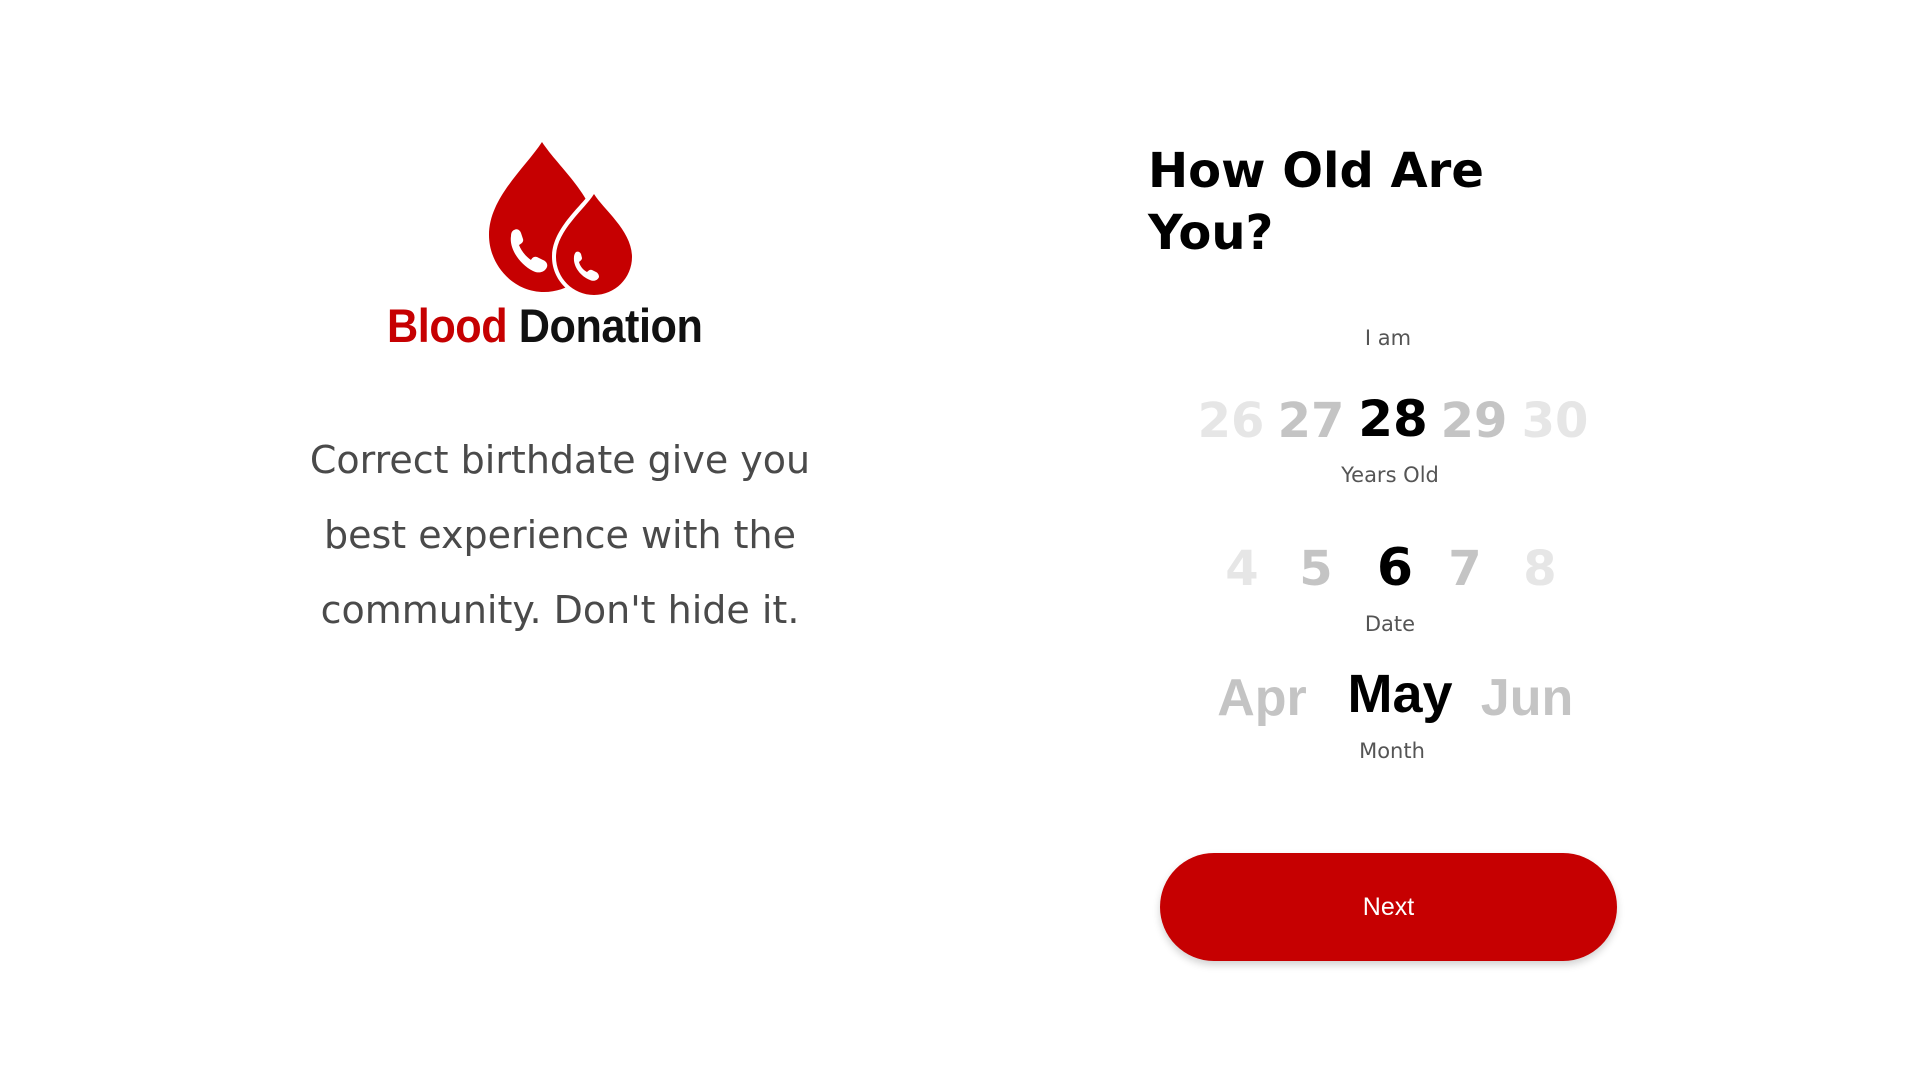 This screenshot has height=1080, width=1920. I want to click on date-caption: Date, so click(1390, 624).